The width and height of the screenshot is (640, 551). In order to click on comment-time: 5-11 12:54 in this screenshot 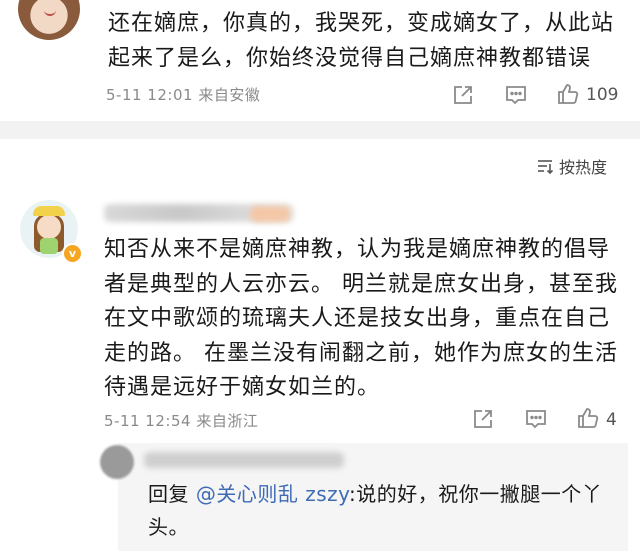, I will do `click(148, 421)`.